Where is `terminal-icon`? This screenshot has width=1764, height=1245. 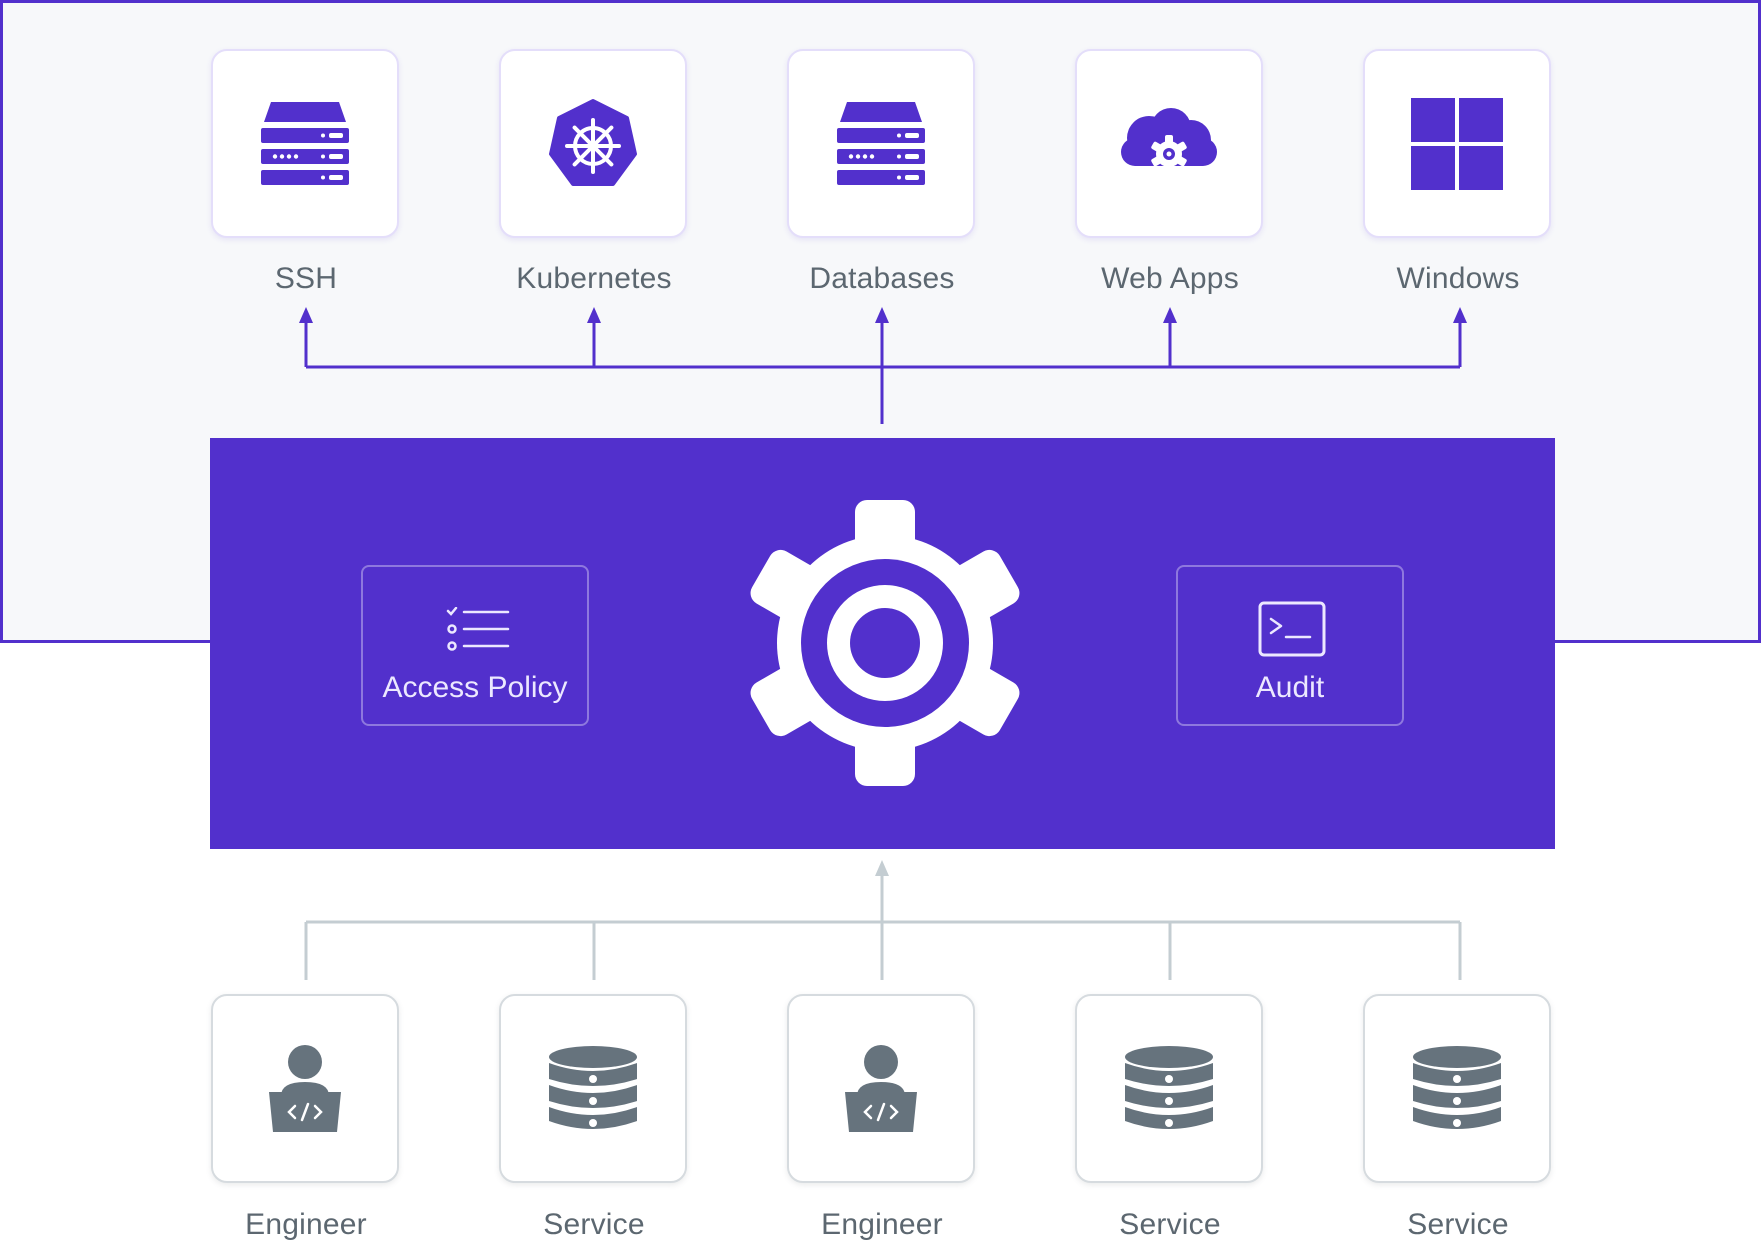
terminal-icon is located at coordinates (1292, 629).